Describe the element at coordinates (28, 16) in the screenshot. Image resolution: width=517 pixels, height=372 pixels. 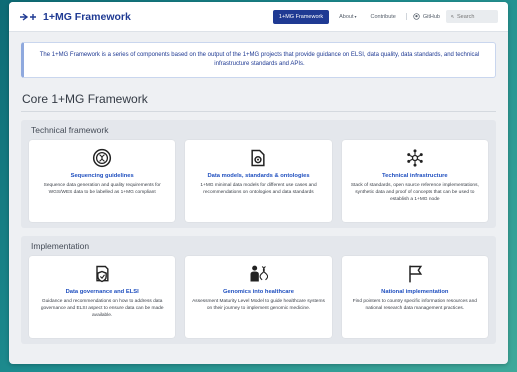
I see `brand-logo-icon` at that location.